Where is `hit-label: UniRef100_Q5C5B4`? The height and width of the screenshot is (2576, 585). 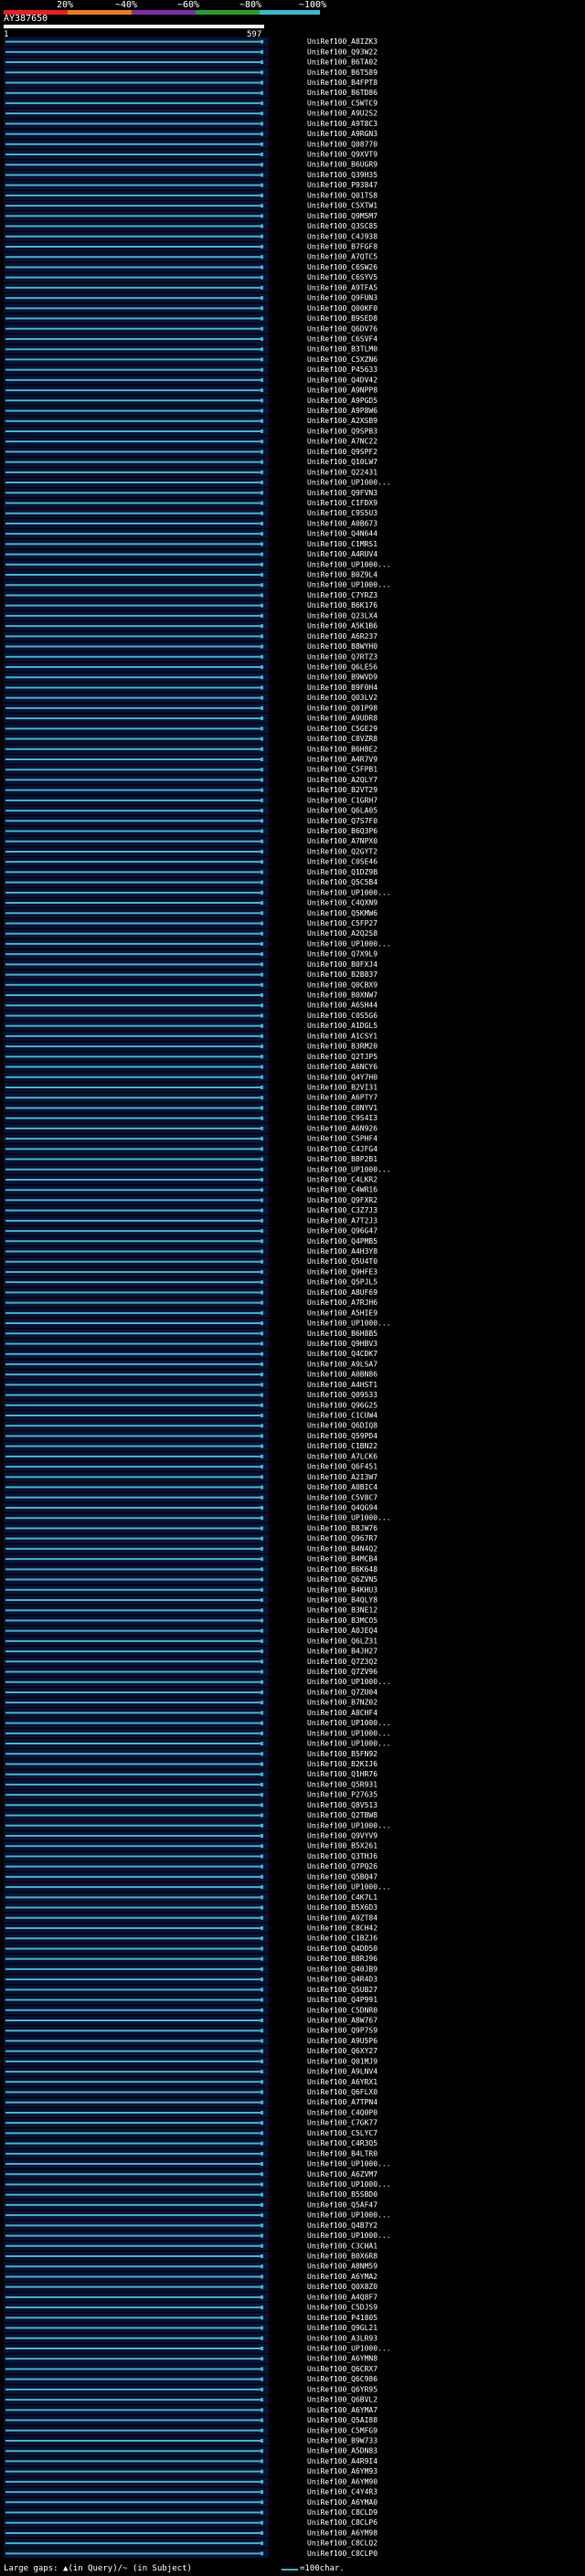 hit-label: UniRef100_Q5C5B4 is located at coordinates (343, 882).